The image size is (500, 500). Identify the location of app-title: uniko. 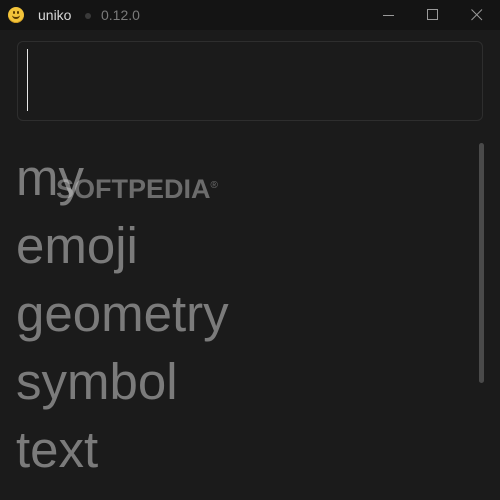
(55, 15).